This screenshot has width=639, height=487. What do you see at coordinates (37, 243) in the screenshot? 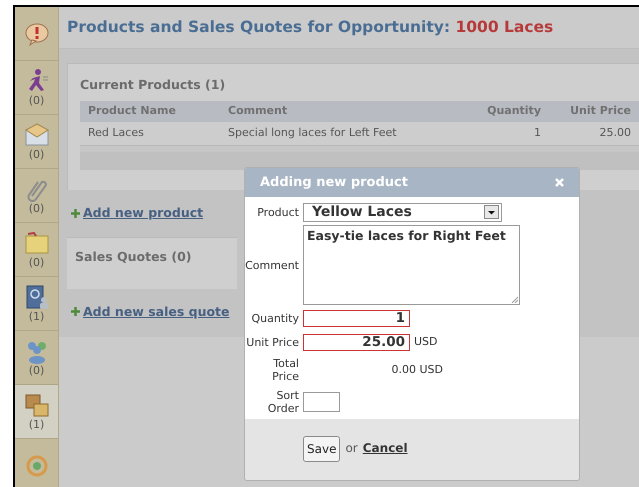
I see `folder-icon` at bounding box center [37, 243].